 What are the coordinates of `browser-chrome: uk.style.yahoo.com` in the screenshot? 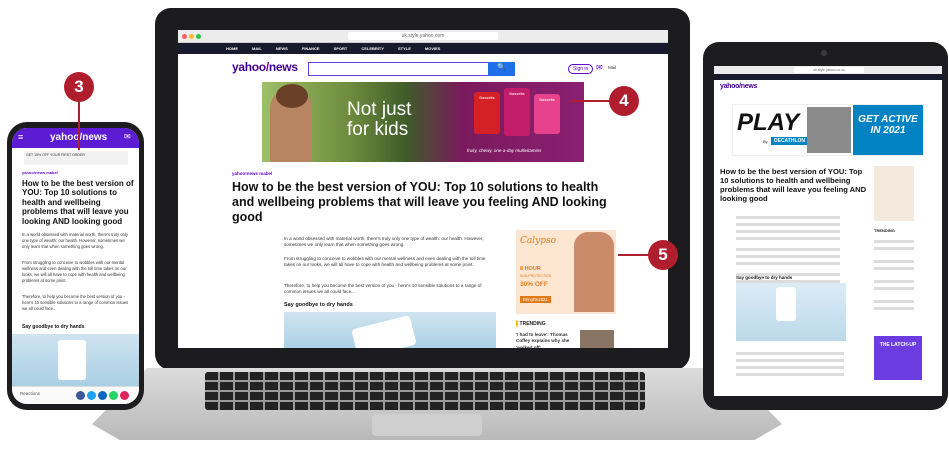 It's located at (423, 36).